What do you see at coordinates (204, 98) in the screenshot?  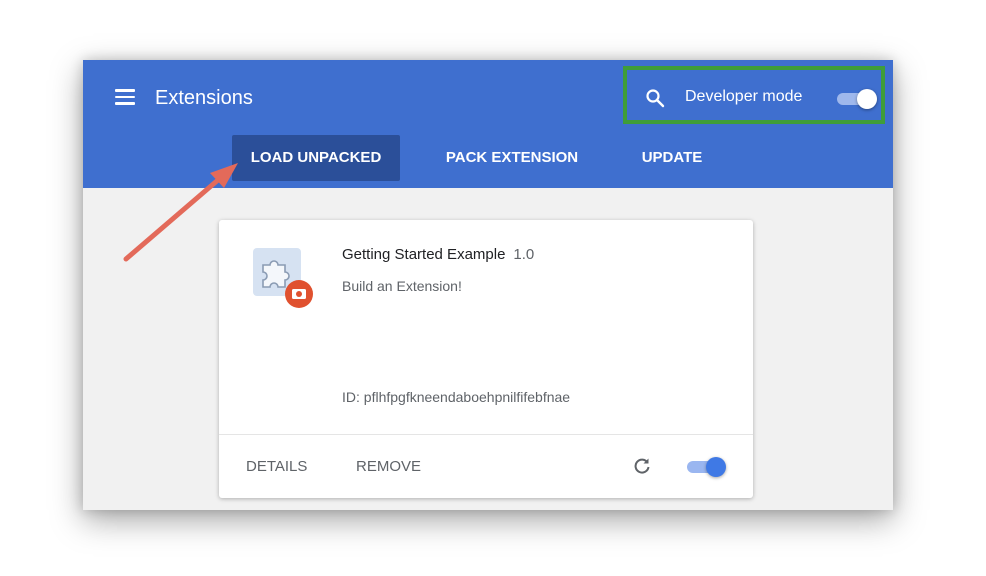 I see `page-title: Extensions` at bounding box center [204, 98].